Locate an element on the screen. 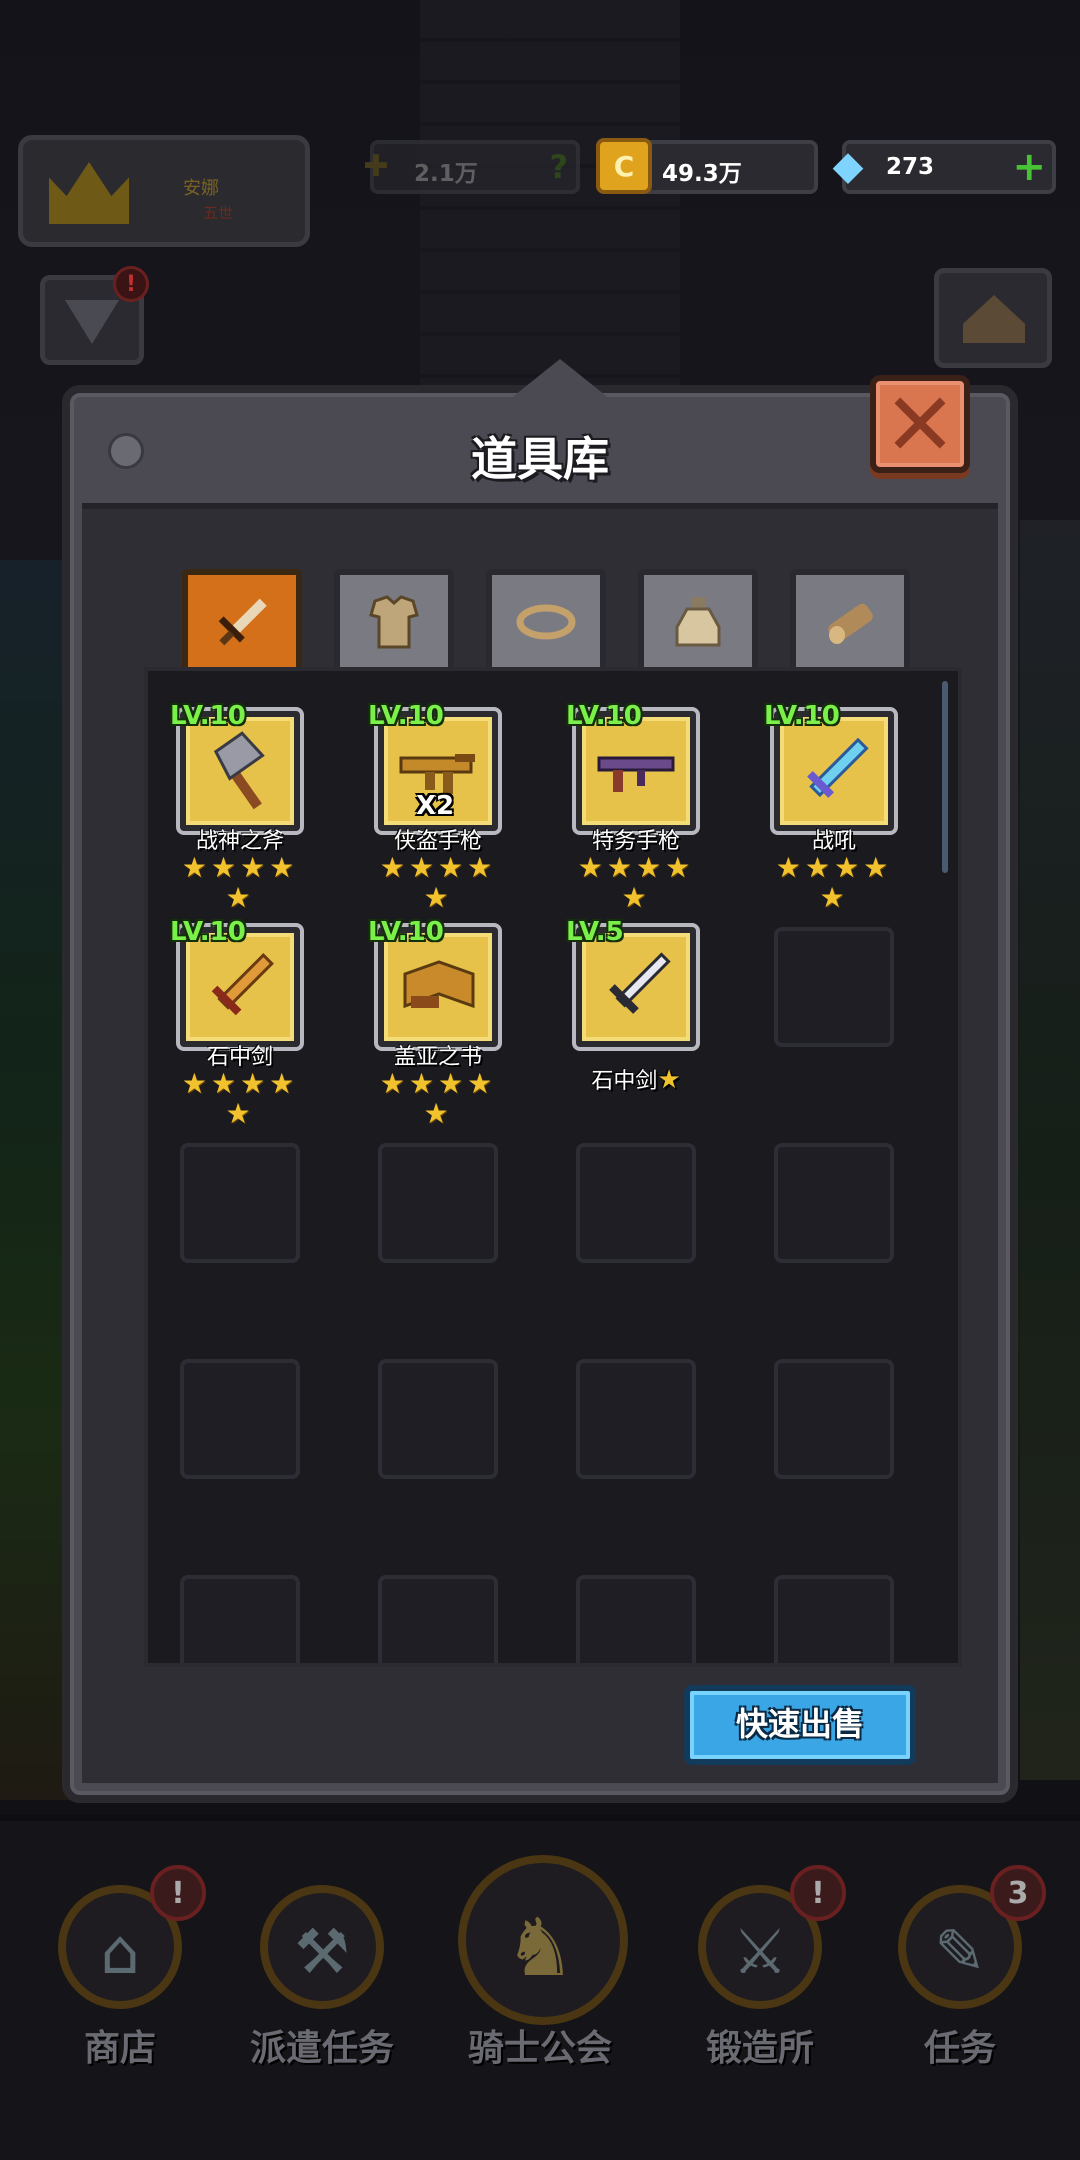 The image size is (1080, 2160). home-button is located at coordinates (993, 318).